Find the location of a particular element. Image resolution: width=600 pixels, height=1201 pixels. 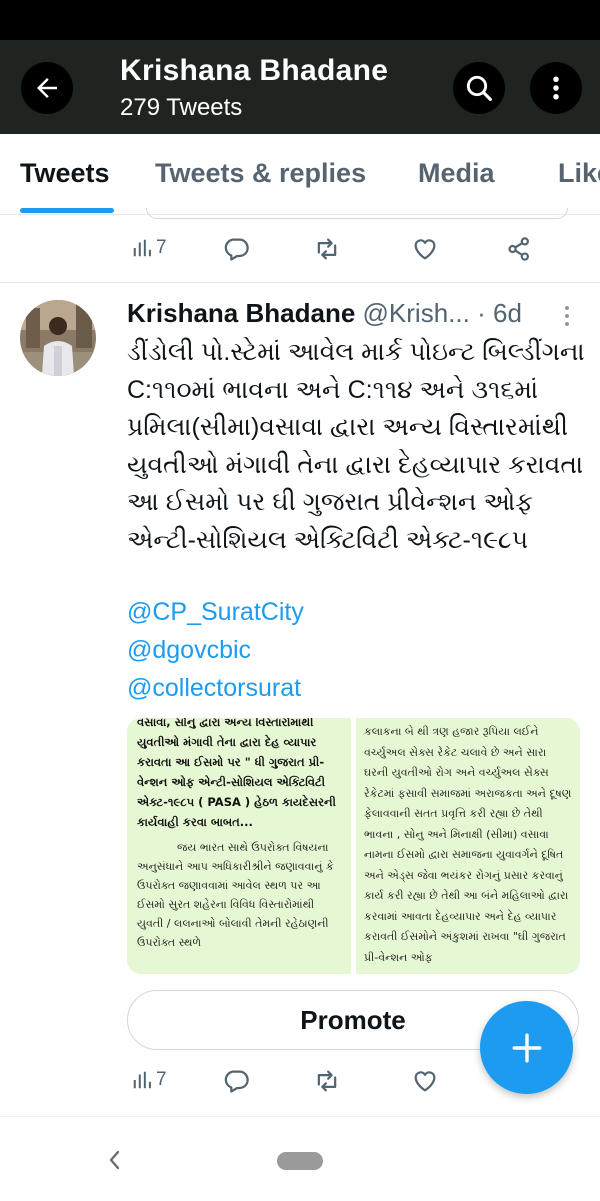

profile-name: Krishana Bhadane is located at coordinates (254, 70).